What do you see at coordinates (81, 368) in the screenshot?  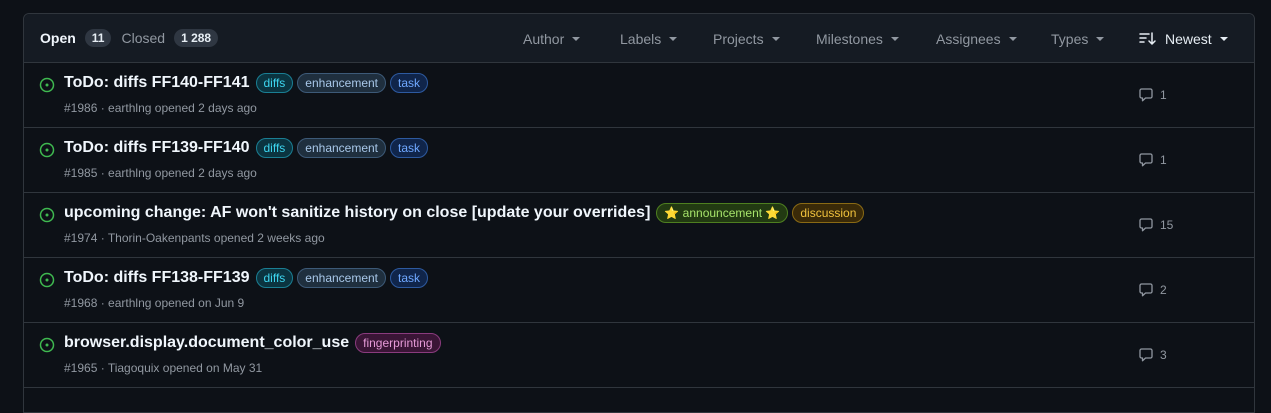 I see `issue-number: #1965` at bounding box center [81, 368].